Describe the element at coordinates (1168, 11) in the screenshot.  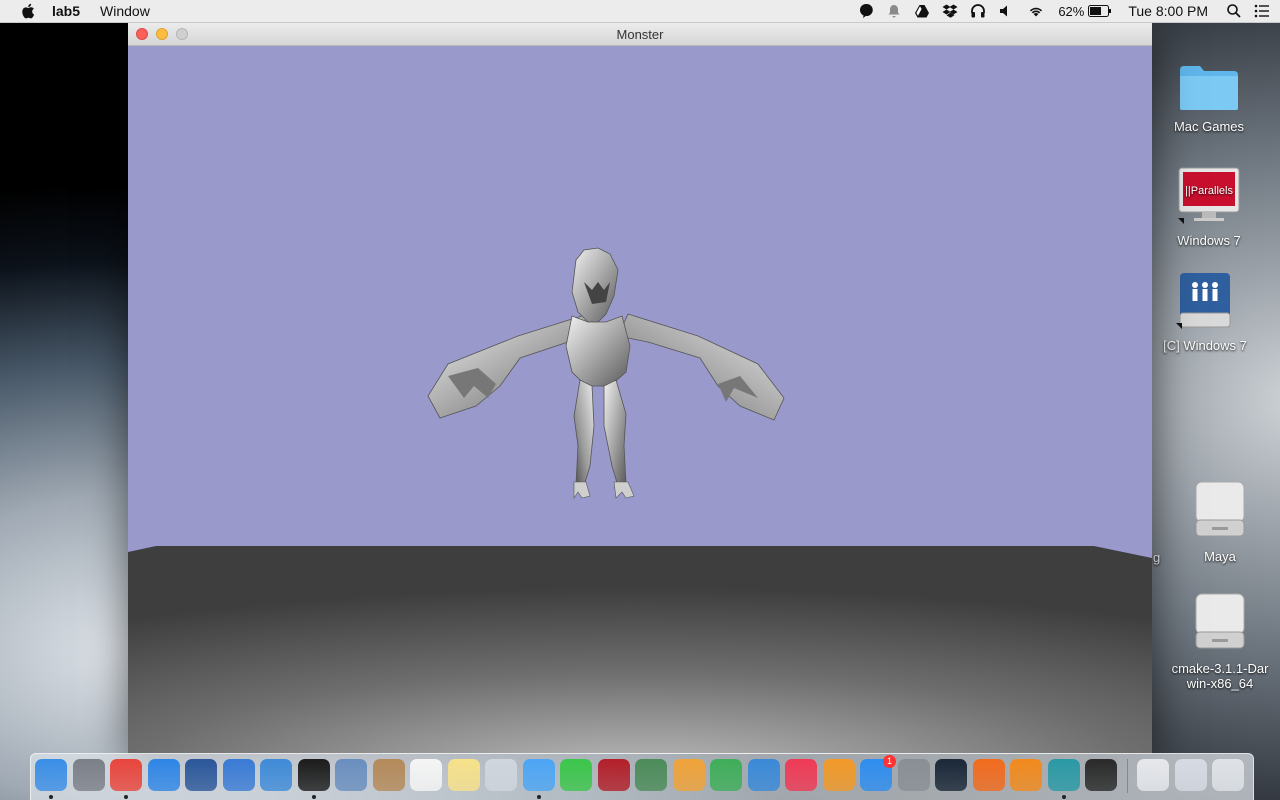
I see `menubar-clock: Tue 8:00 PM` at that location.